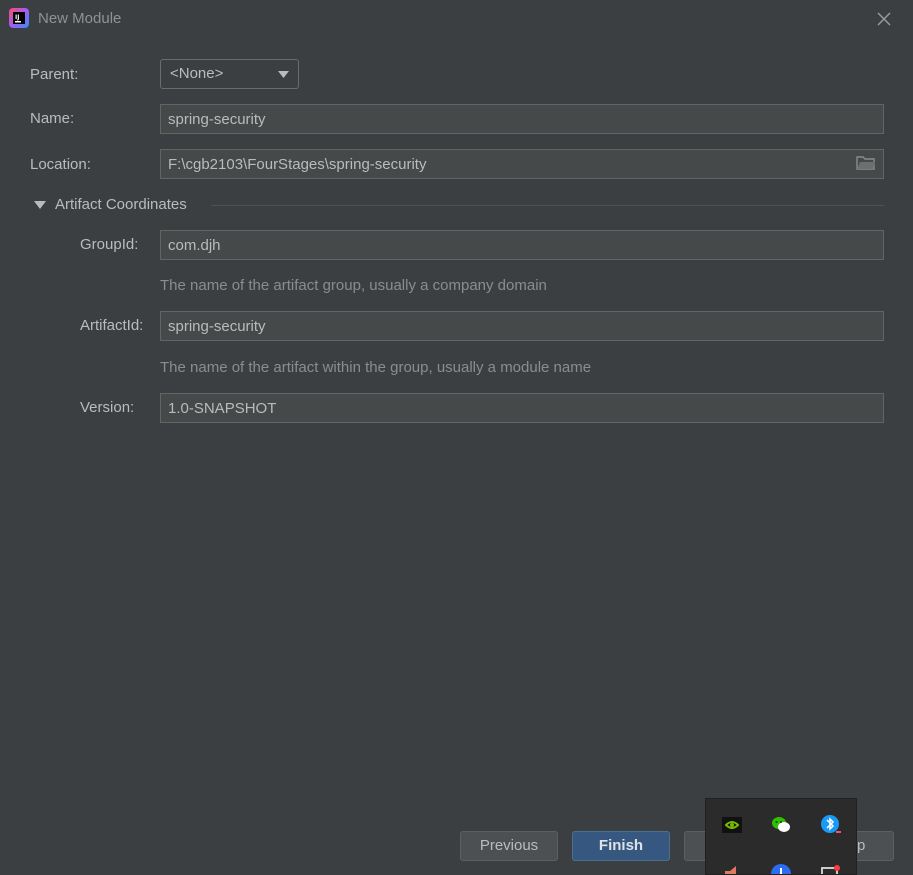  I want to click on display-icon, so click(831, 869).